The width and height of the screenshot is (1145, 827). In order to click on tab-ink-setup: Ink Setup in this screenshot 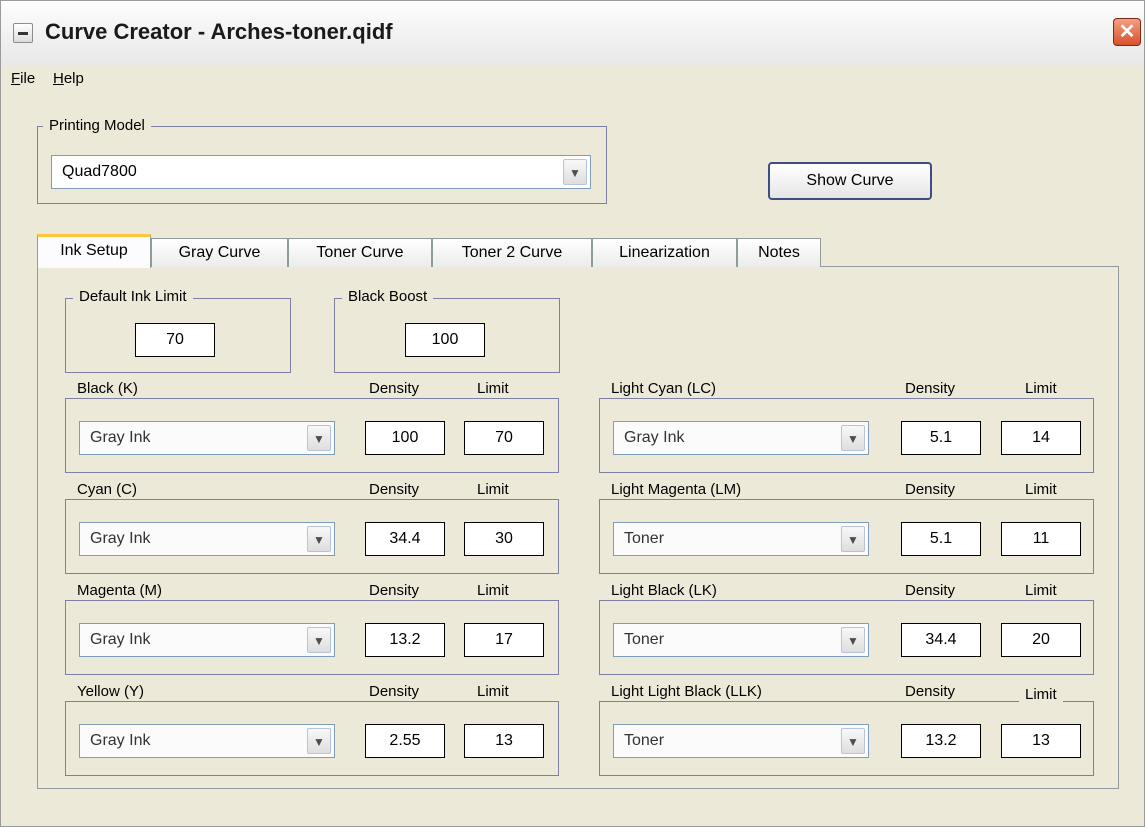, I will do `click(94, 251)`.